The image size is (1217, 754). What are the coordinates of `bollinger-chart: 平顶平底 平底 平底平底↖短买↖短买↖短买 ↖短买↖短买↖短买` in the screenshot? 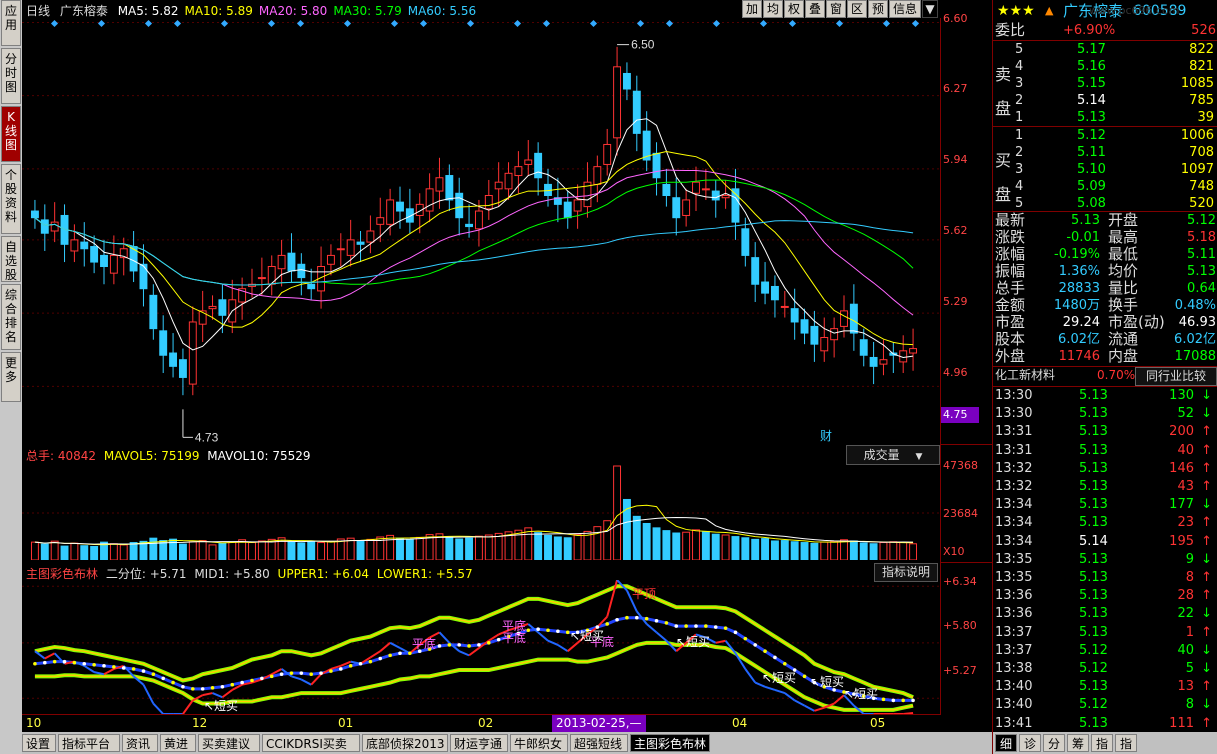 It's located at (481, 647).